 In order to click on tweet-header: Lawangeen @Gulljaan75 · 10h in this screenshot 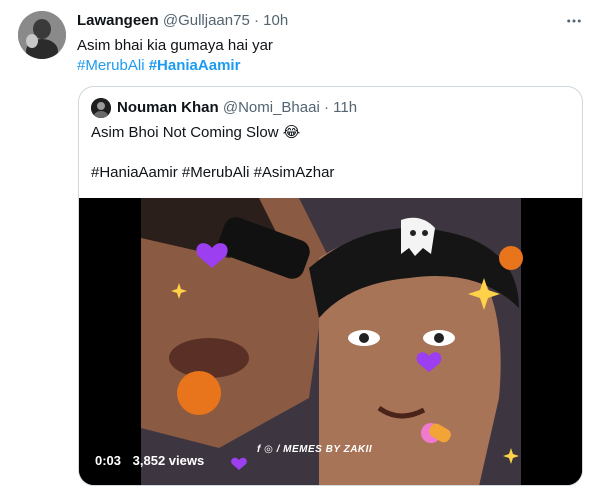, I will do `click(182, 20)`.